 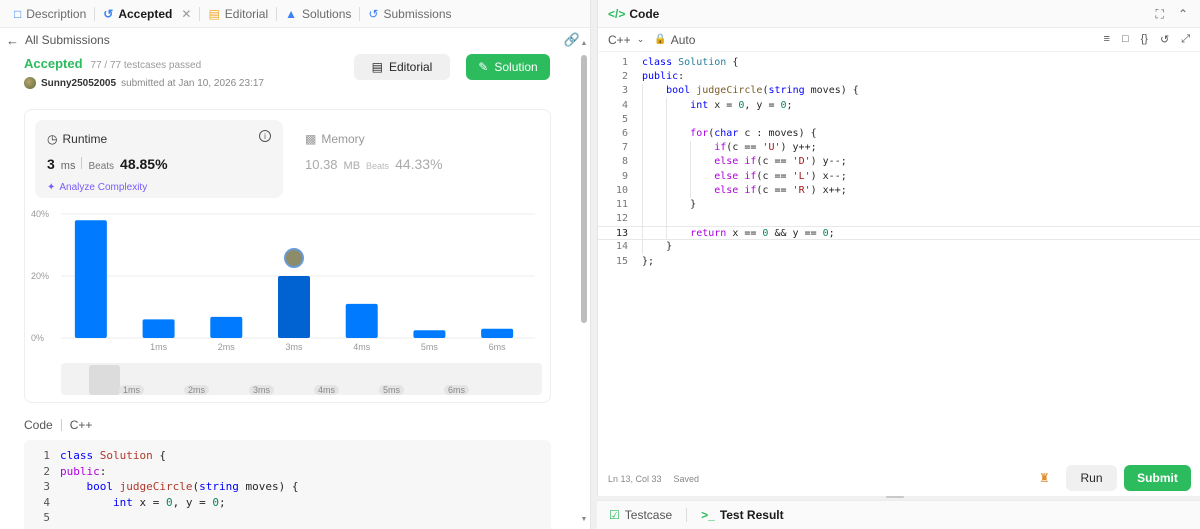 What do you see at coordinates (899, 134) in the screenshot?
I see `editor-line: 6 for(char c : moves) {` at bounding box center [899, 134].